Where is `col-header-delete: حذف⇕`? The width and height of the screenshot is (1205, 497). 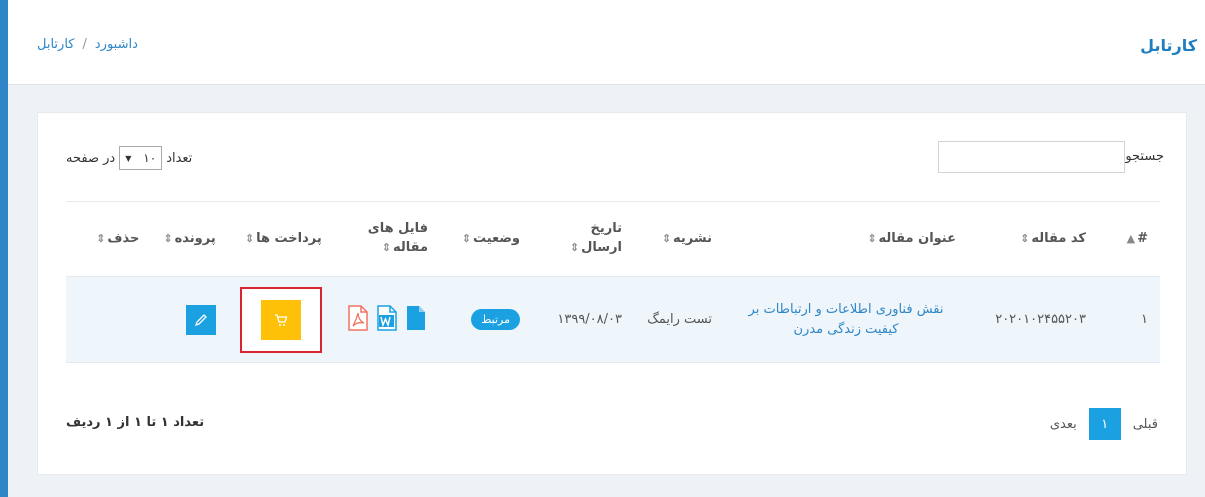
col-header-delete: حذف⇕ is located at coordinates (109, 239).